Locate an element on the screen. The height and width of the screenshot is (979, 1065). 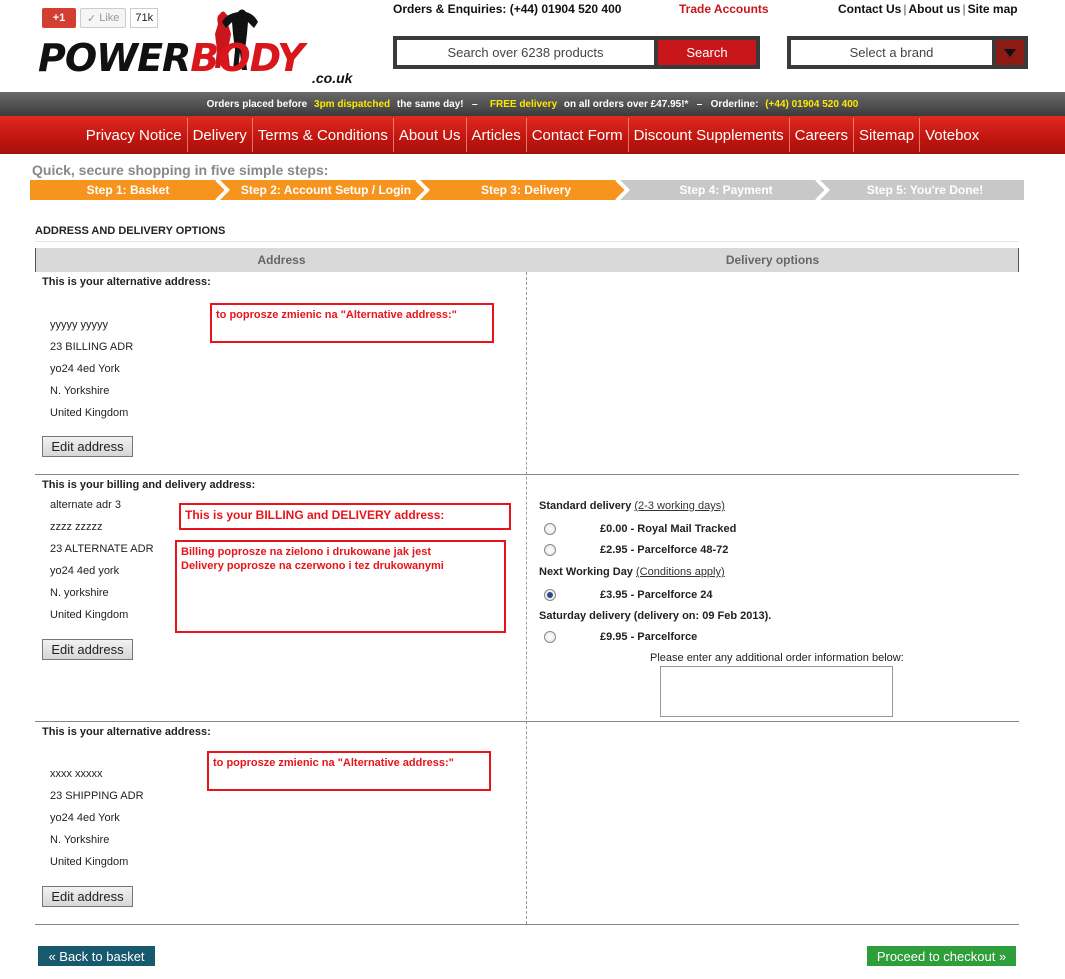
nav-careers: Careers is located at coordinates (821, 135).